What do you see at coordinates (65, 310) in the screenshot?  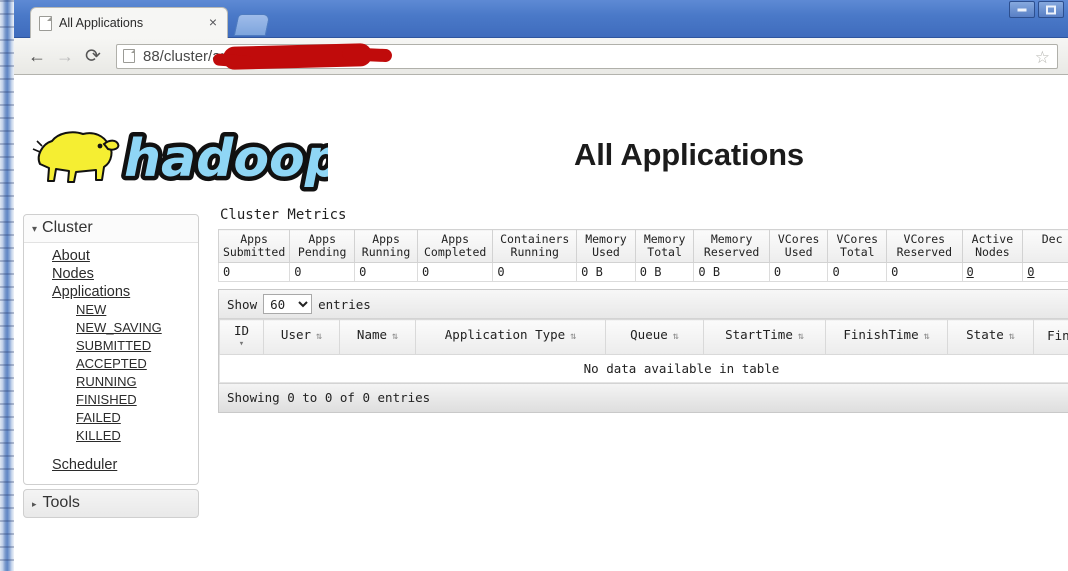 I see `sidebar-item-new: NEW` at bounding box center [65, 310].